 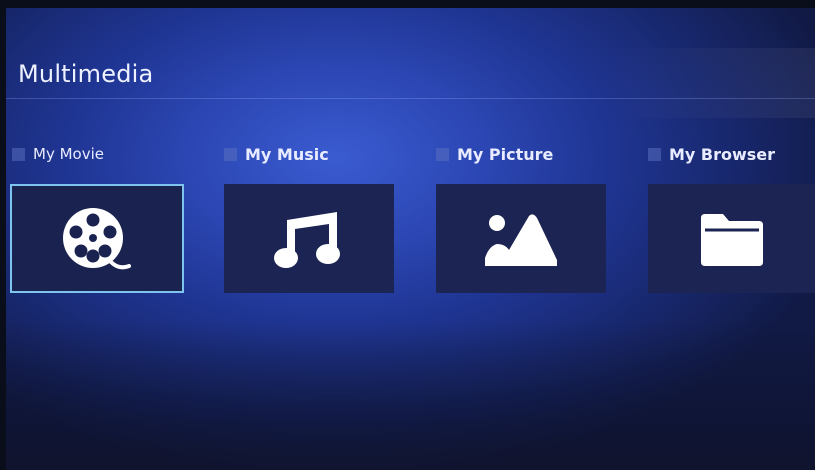 What do you see at coordinates (442, 154) in the screenshot?
I see `my-picture-checkbox` at bounding box center [442, 154].